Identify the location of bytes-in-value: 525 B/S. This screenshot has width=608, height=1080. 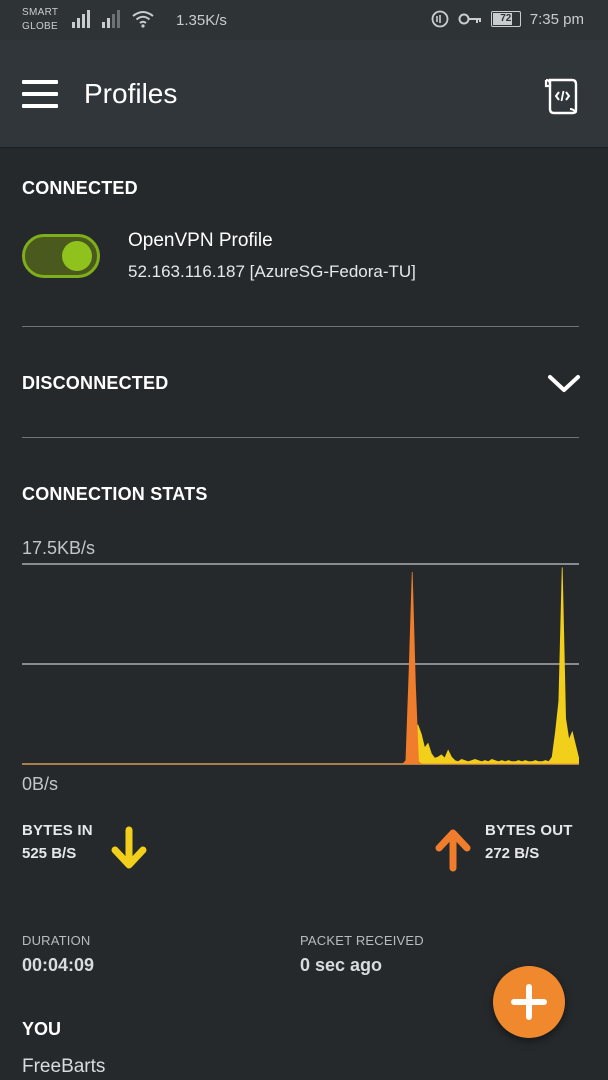
(49, 853).